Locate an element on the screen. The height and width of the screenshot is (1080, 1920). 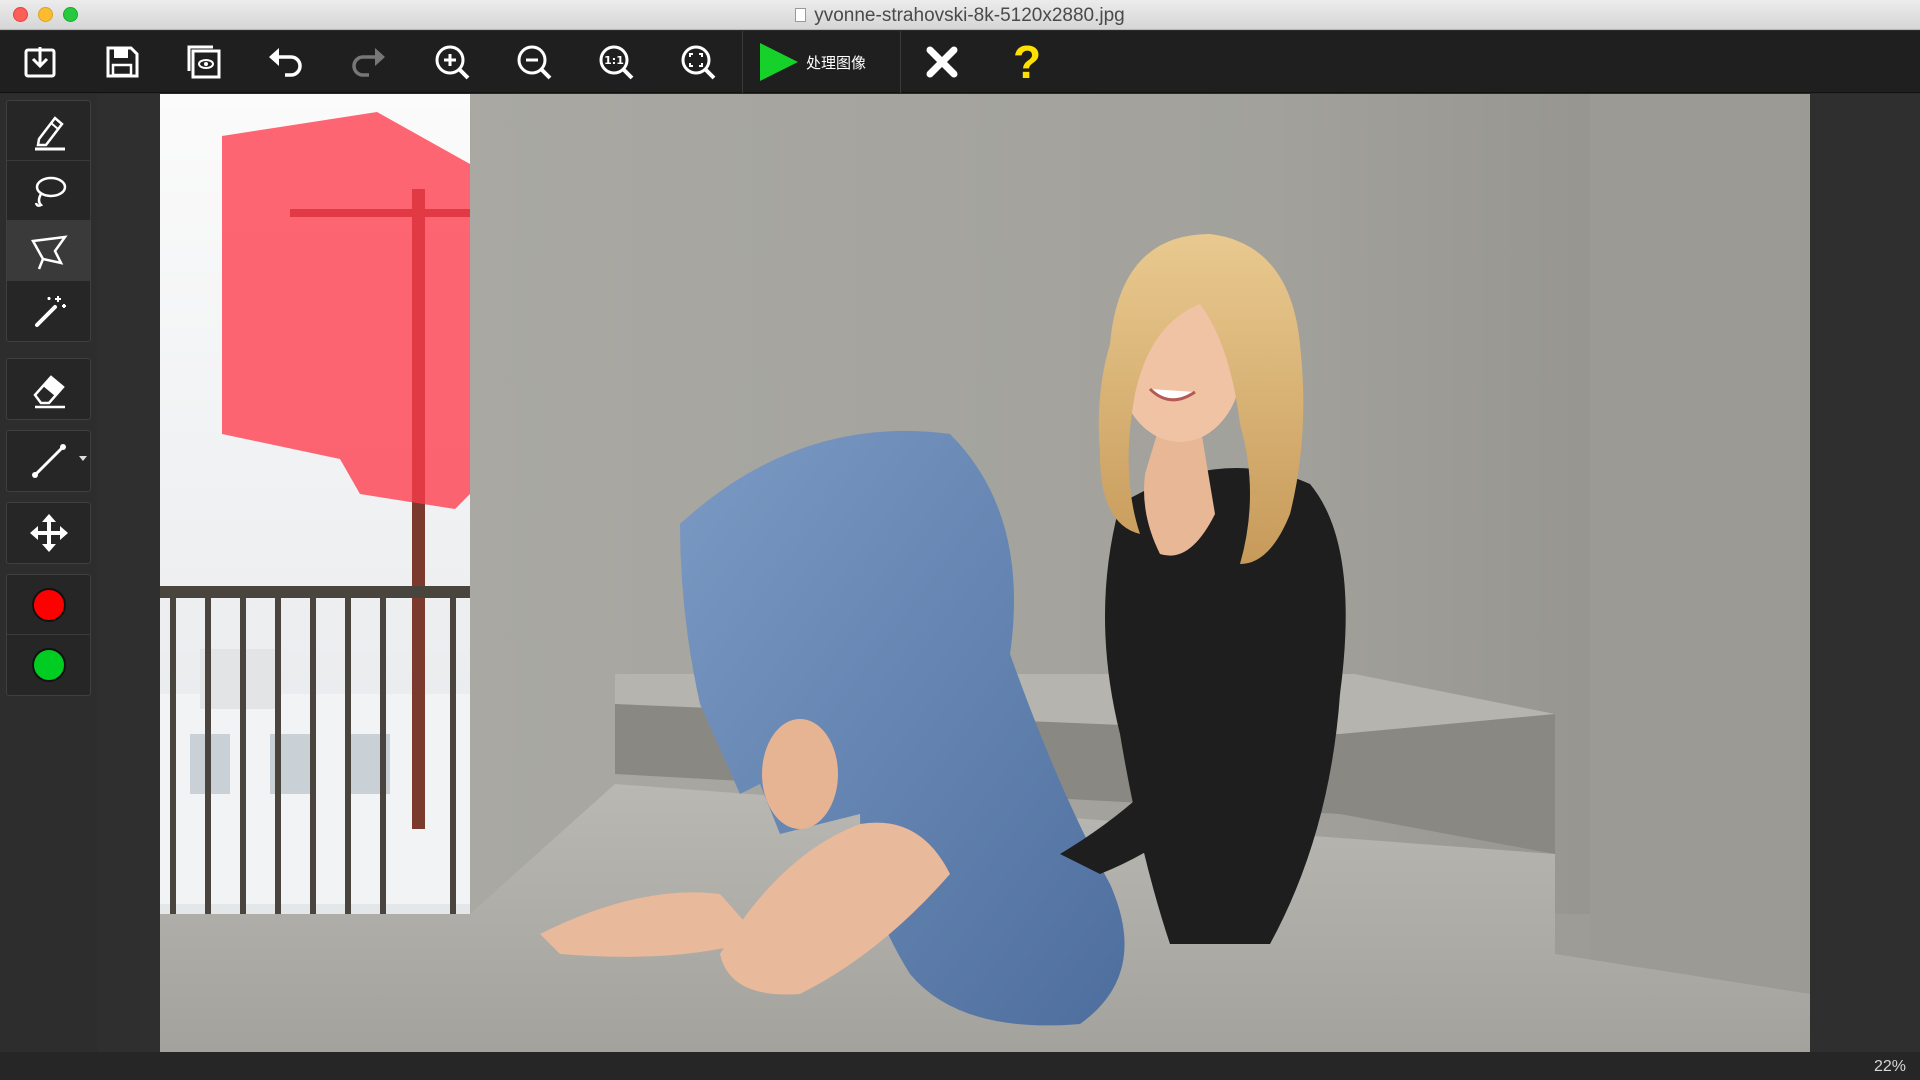
toolbar: 1:1 处理图像 ? is located at coordinates (960, 62).